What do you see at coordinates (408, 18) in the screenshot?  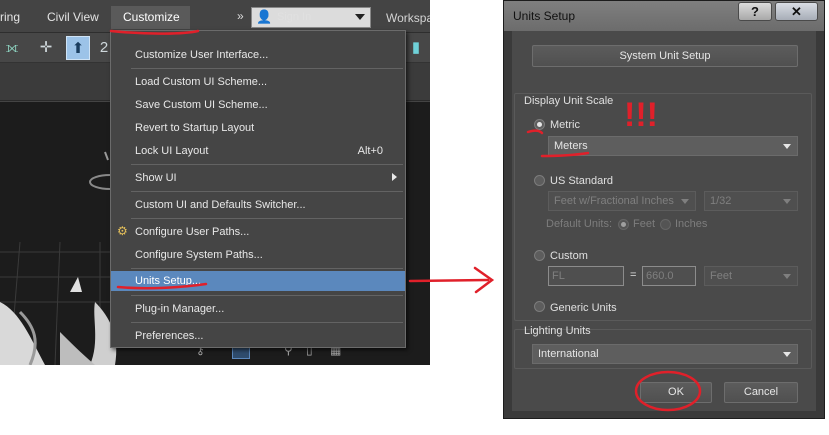 I see `workspace-label: Workspa` at bounding box center [408, 18].